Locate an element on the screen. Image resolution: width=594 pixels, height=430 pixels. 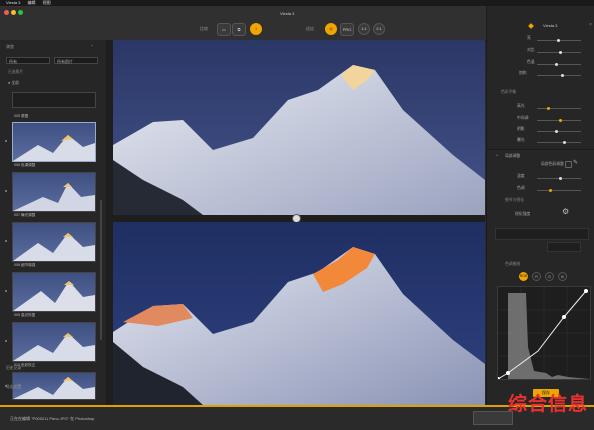
thumbnail-label: 008 细节增强 is located at coordinates (25, 265).